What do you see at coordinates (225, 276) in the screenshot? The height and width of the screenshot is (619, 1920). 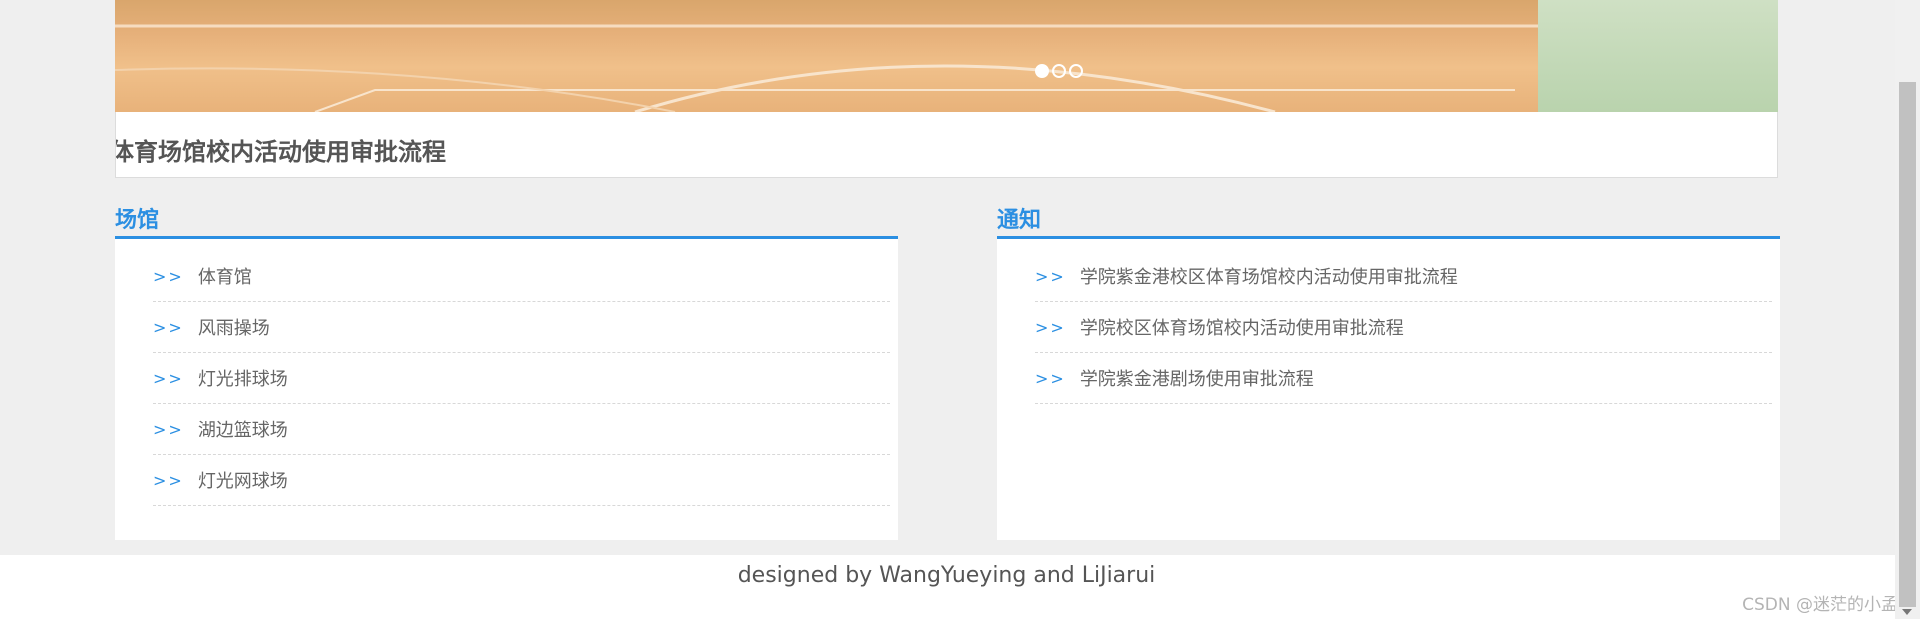 I see `venue-link: 体育馆` at bounding box center [225, 276].